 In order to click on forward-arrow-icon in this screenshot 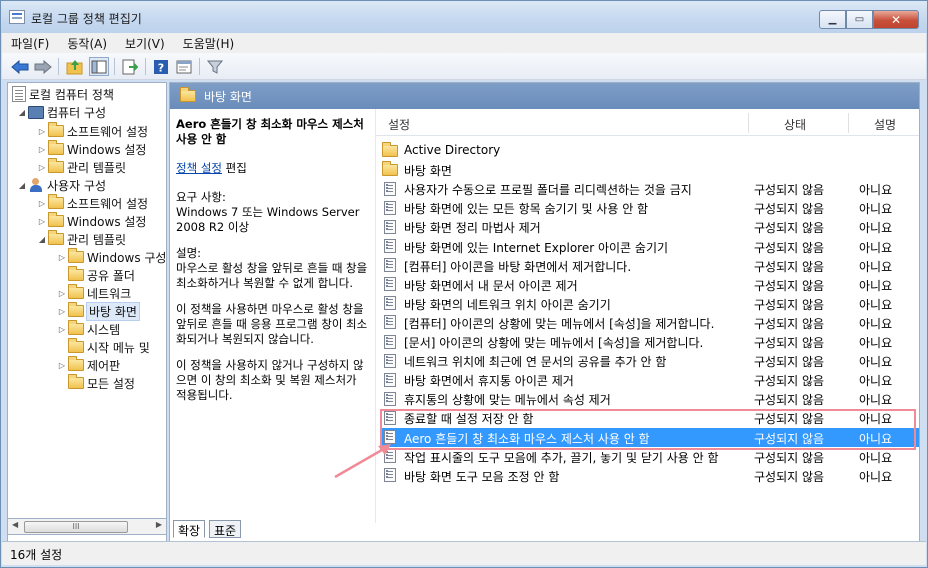, I will do `click(43, 66)`.